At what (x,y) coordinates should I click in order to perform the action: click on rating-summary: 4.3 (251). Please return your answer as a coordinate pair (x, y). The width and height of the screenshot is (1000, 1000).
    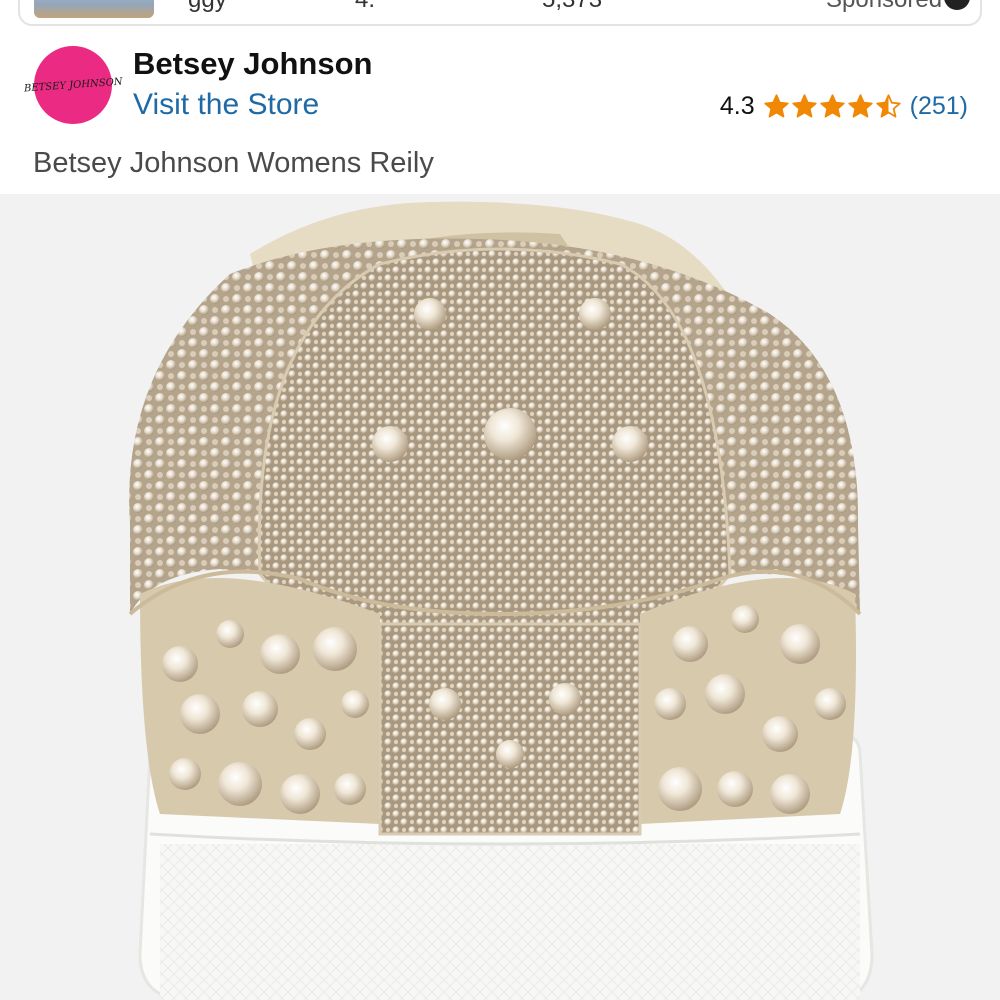
    Looking at the image, I should click on (844, 106).